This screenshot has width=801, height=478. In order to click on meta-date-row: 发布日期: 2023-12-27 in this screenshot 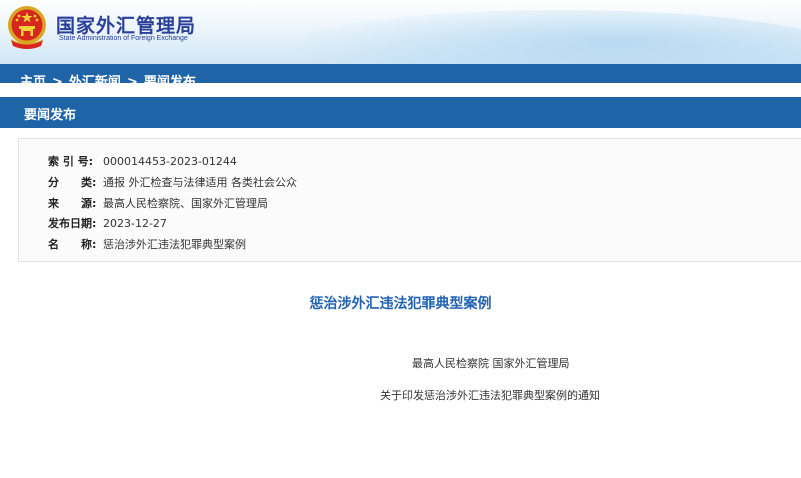, I will do `click(107, 223)`.